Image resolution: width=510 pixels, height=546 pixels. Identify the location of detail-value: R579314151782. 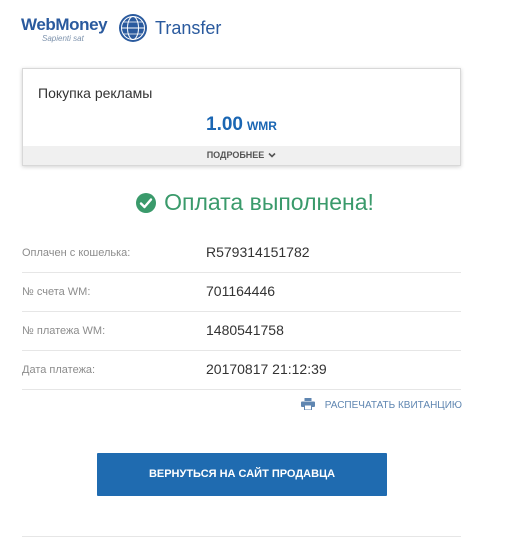
(258, 252).